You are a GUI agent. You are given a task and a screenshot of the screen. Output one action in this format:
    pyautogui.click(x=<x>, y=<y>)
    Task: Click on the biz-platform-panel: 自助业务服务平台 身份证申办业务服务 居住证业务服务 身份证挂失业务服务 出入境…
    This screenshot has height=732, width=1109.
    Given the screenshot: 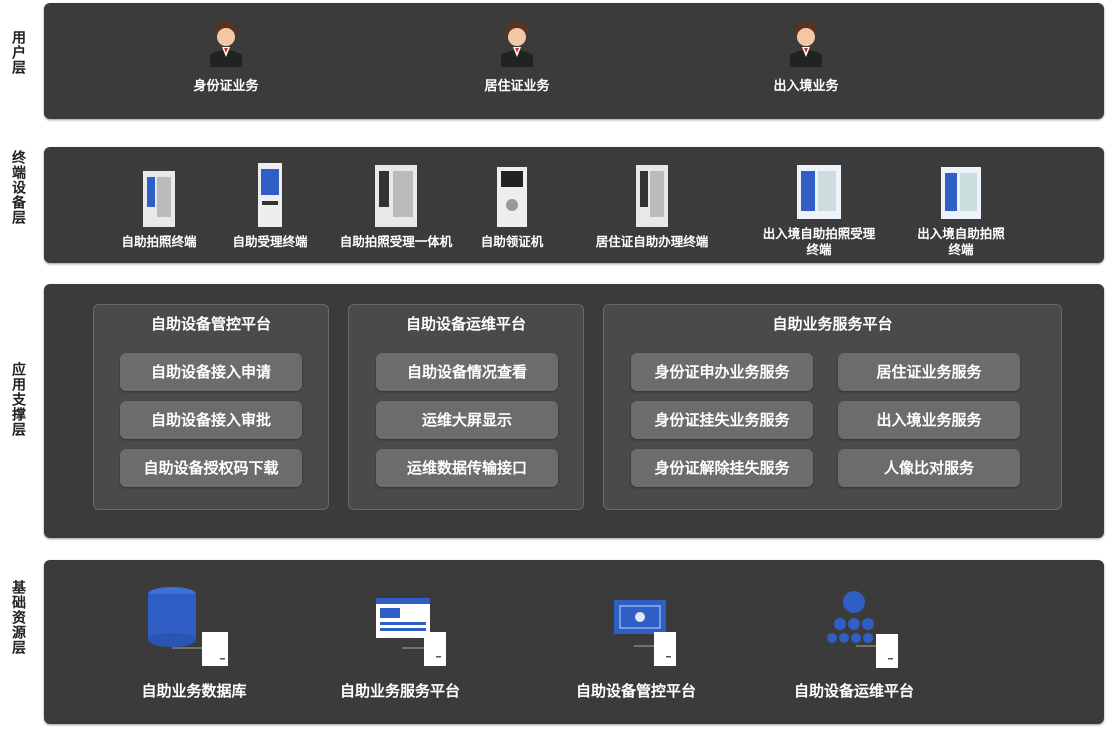 What is the action you would take?
    pyautogui.click(x=832, y=407)
    